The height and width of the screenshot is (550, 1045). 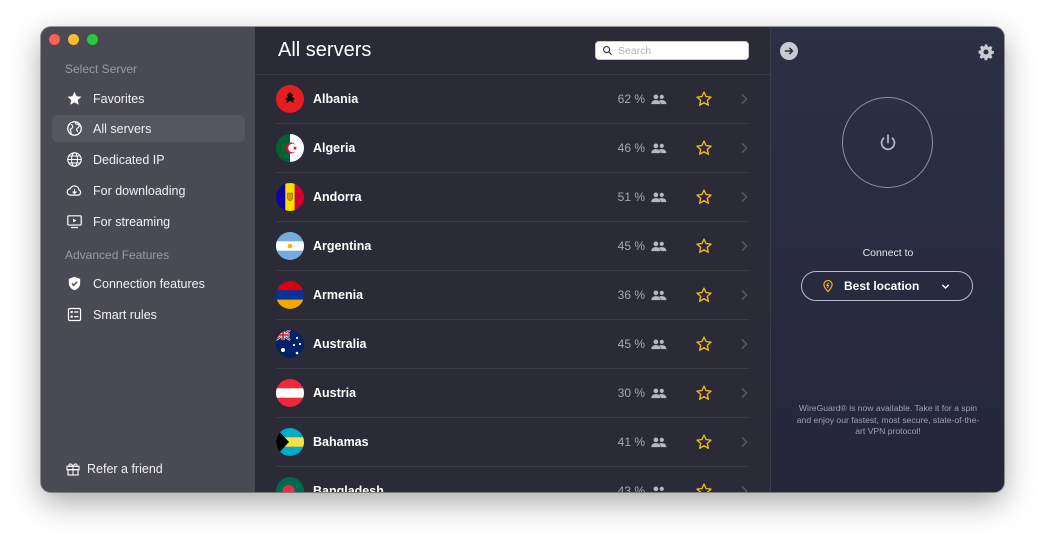 What do you see at coordinates (342, 246) in the screenshot?
I see `country-name: Argentina` at bounding box center [342, 246].